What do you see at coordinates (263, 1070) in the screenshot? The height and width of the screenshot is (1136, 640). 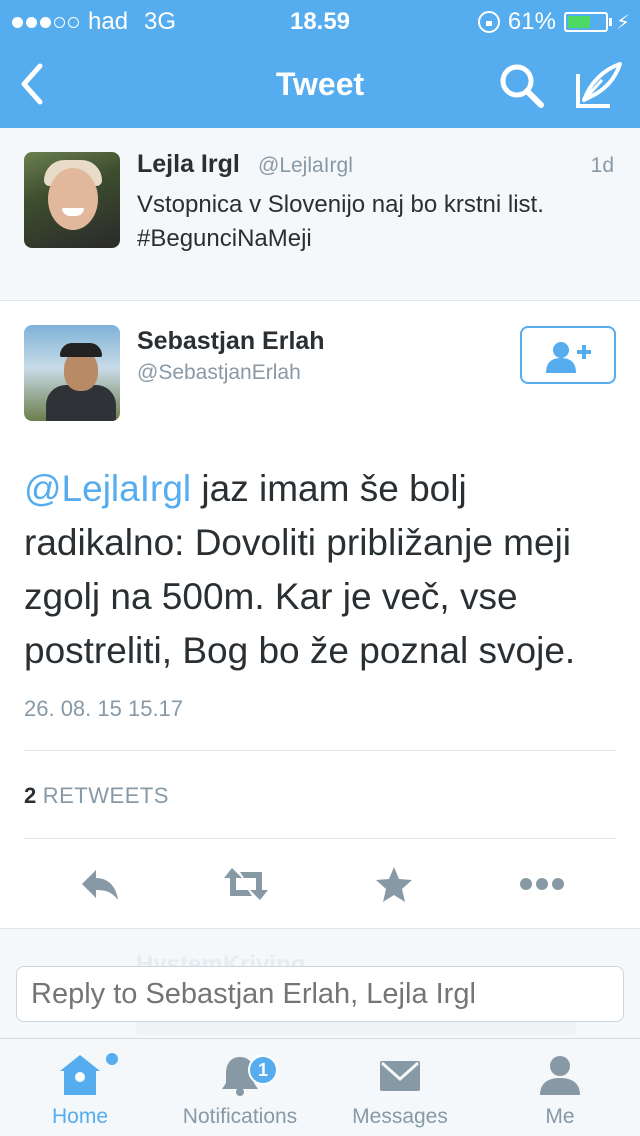 I see `notification-badge: 1` at bounding box center [263, 1070].